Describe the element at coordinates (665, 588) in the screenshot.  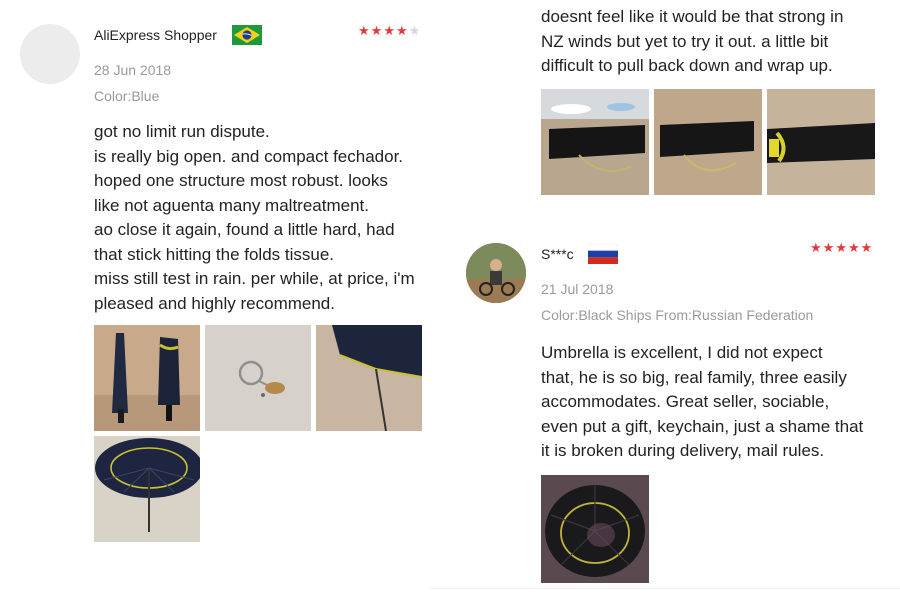
I see `divider` at that location.